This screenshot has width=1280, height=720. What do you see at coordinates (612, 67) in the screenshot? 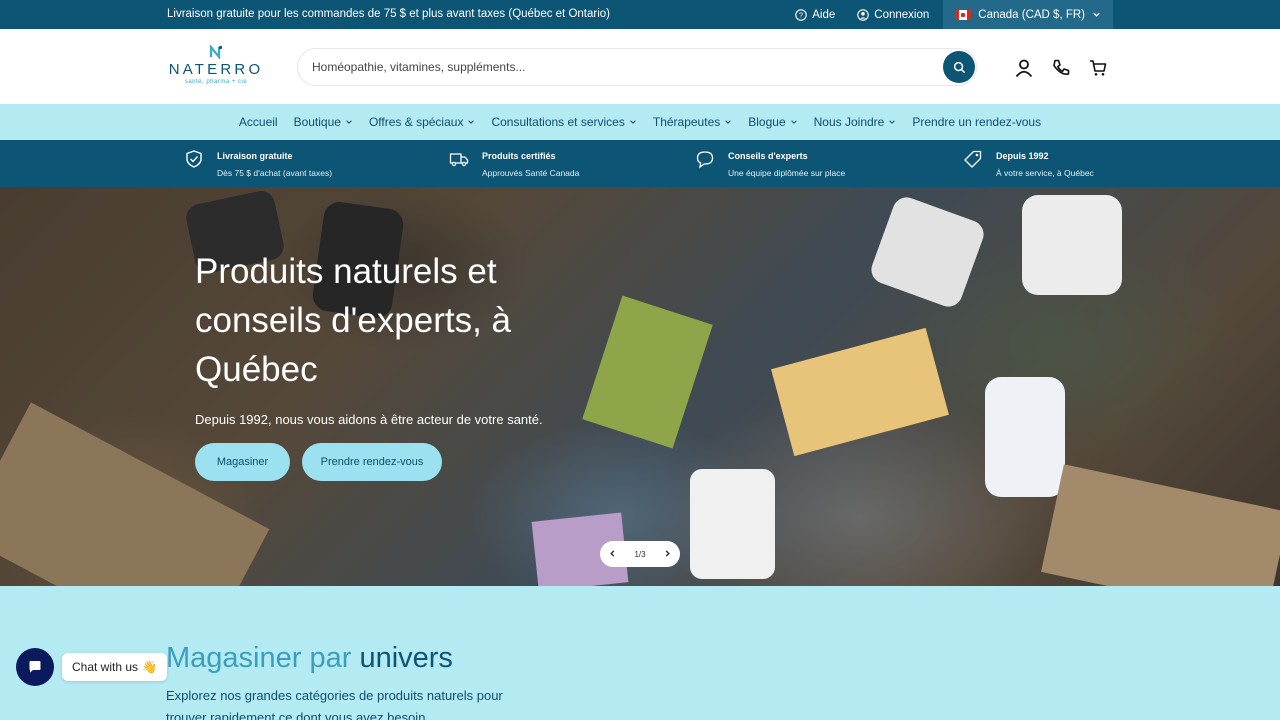
I see `search-input` at bounding box center [612, 67].